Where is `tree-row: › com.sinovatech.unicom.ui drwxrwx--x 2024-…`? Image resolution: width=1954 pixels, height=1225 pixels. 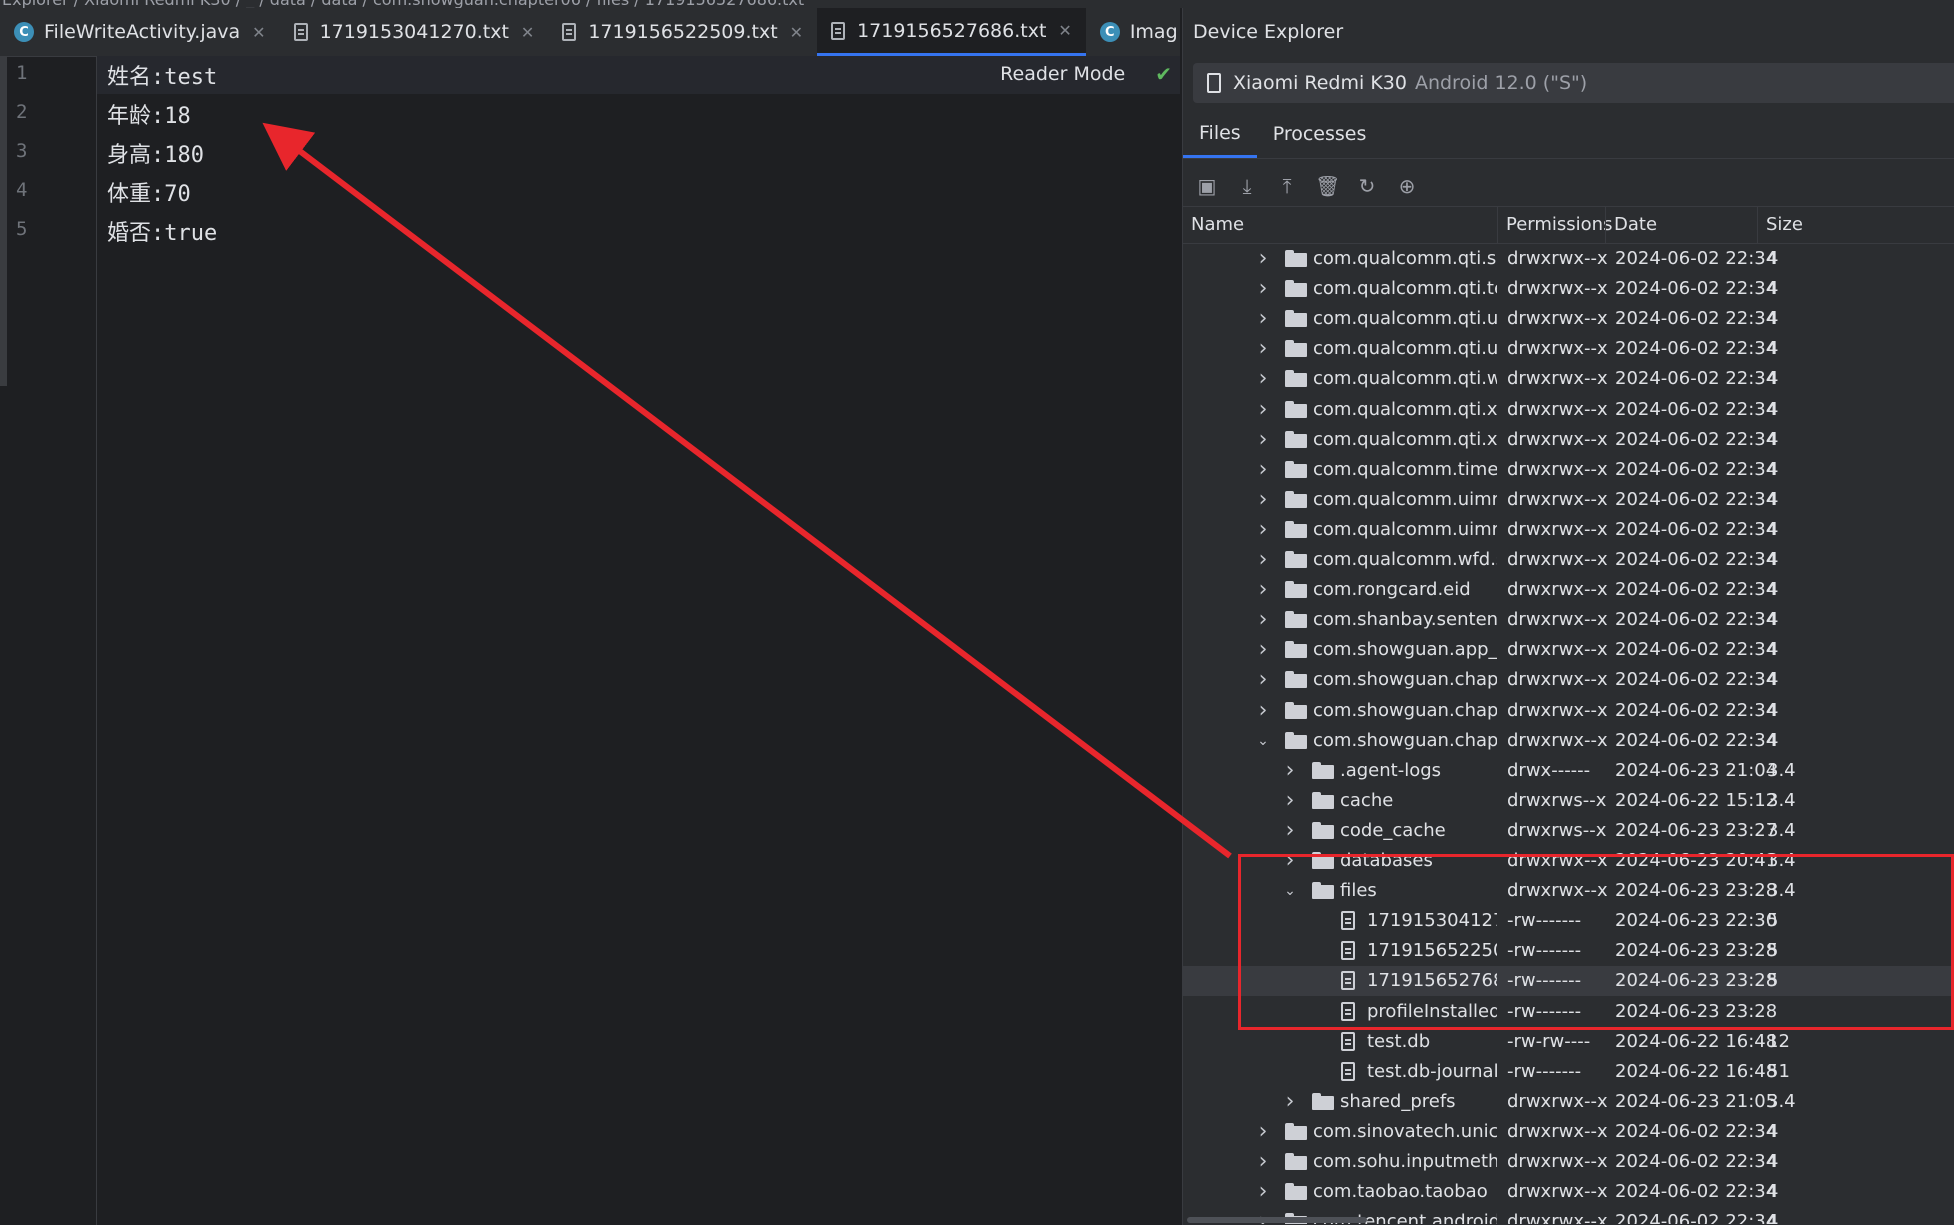 tree-row: › com.sinovatech.unicom.ui drwxrwx--x 2024-… is located at coordinates (1568, 1132).